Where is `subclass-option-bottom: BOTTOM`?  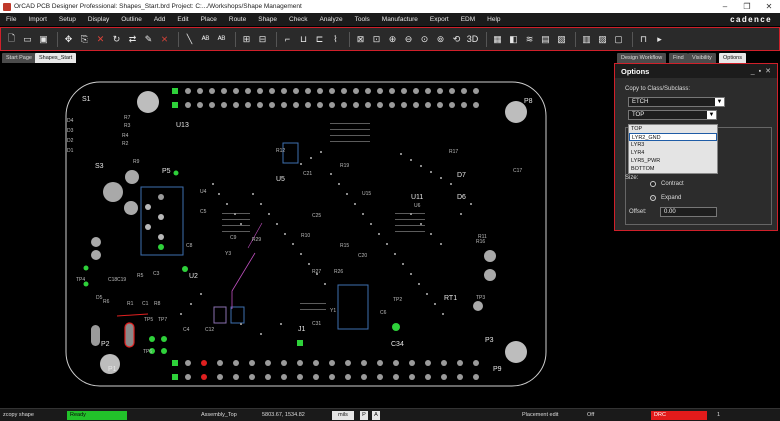 subclass-option-bottom: BOTTOM is located at coordinates (673, 169).